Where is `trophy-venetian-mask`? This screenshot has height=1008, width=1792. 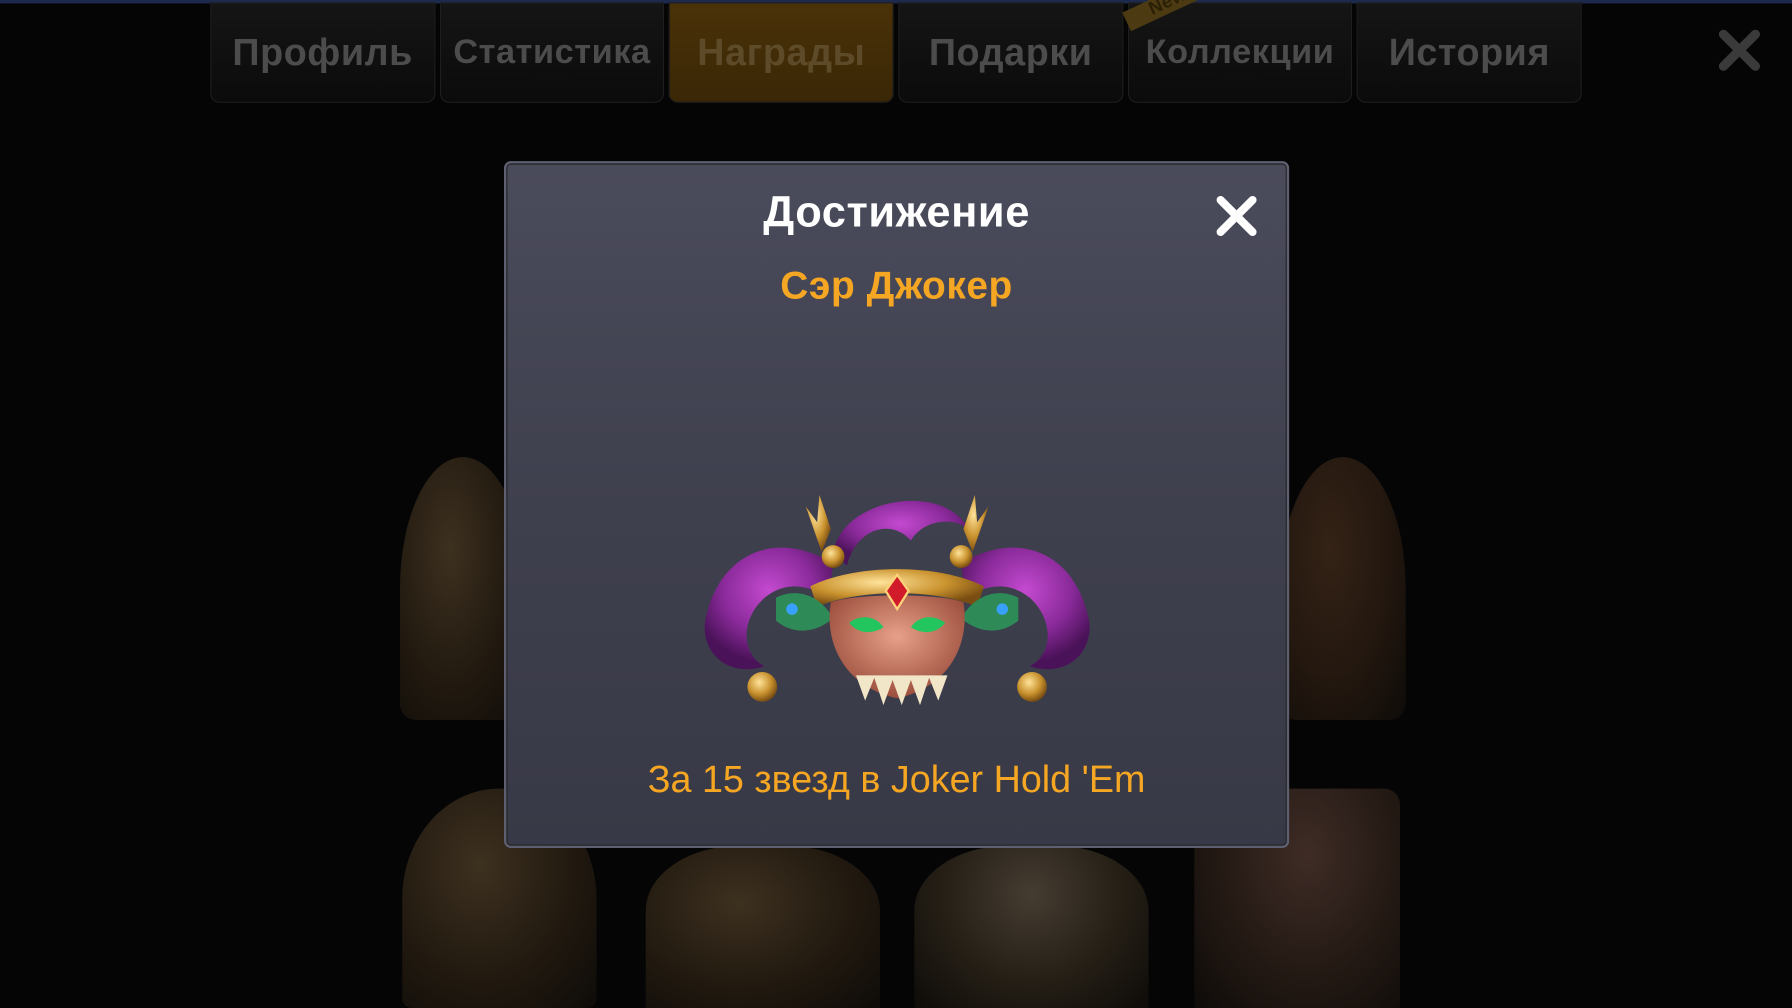
trophy-venetian-mask is located at coordinates (1031, 926).